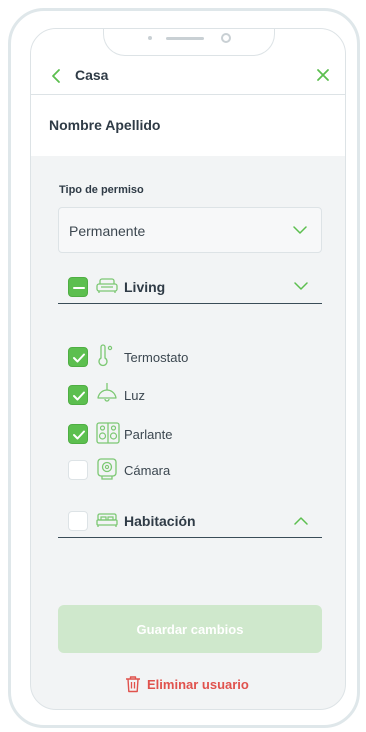 This screenshot has height=732, width=366. Describe the element at coordinates (226, 38) in the screenshot. I see `notch-camera` at that location.